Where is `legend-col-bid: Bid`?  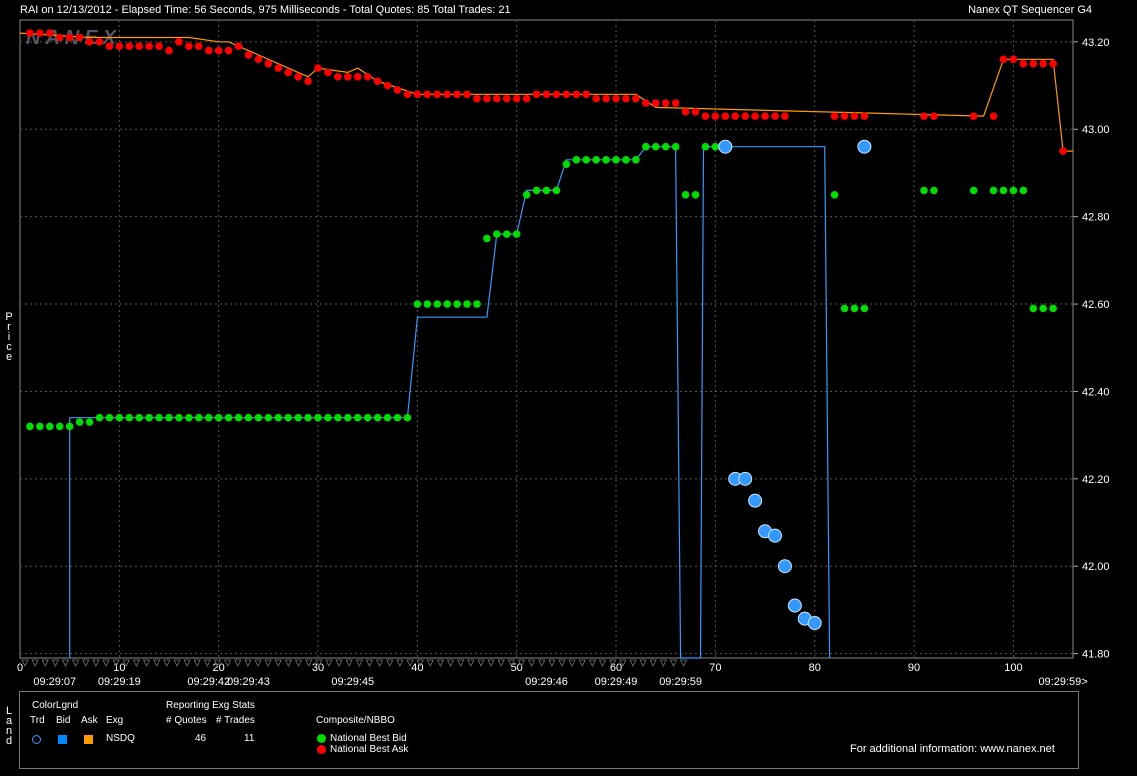 legend-col-bid: Bid is located at coordinates (63, 720).